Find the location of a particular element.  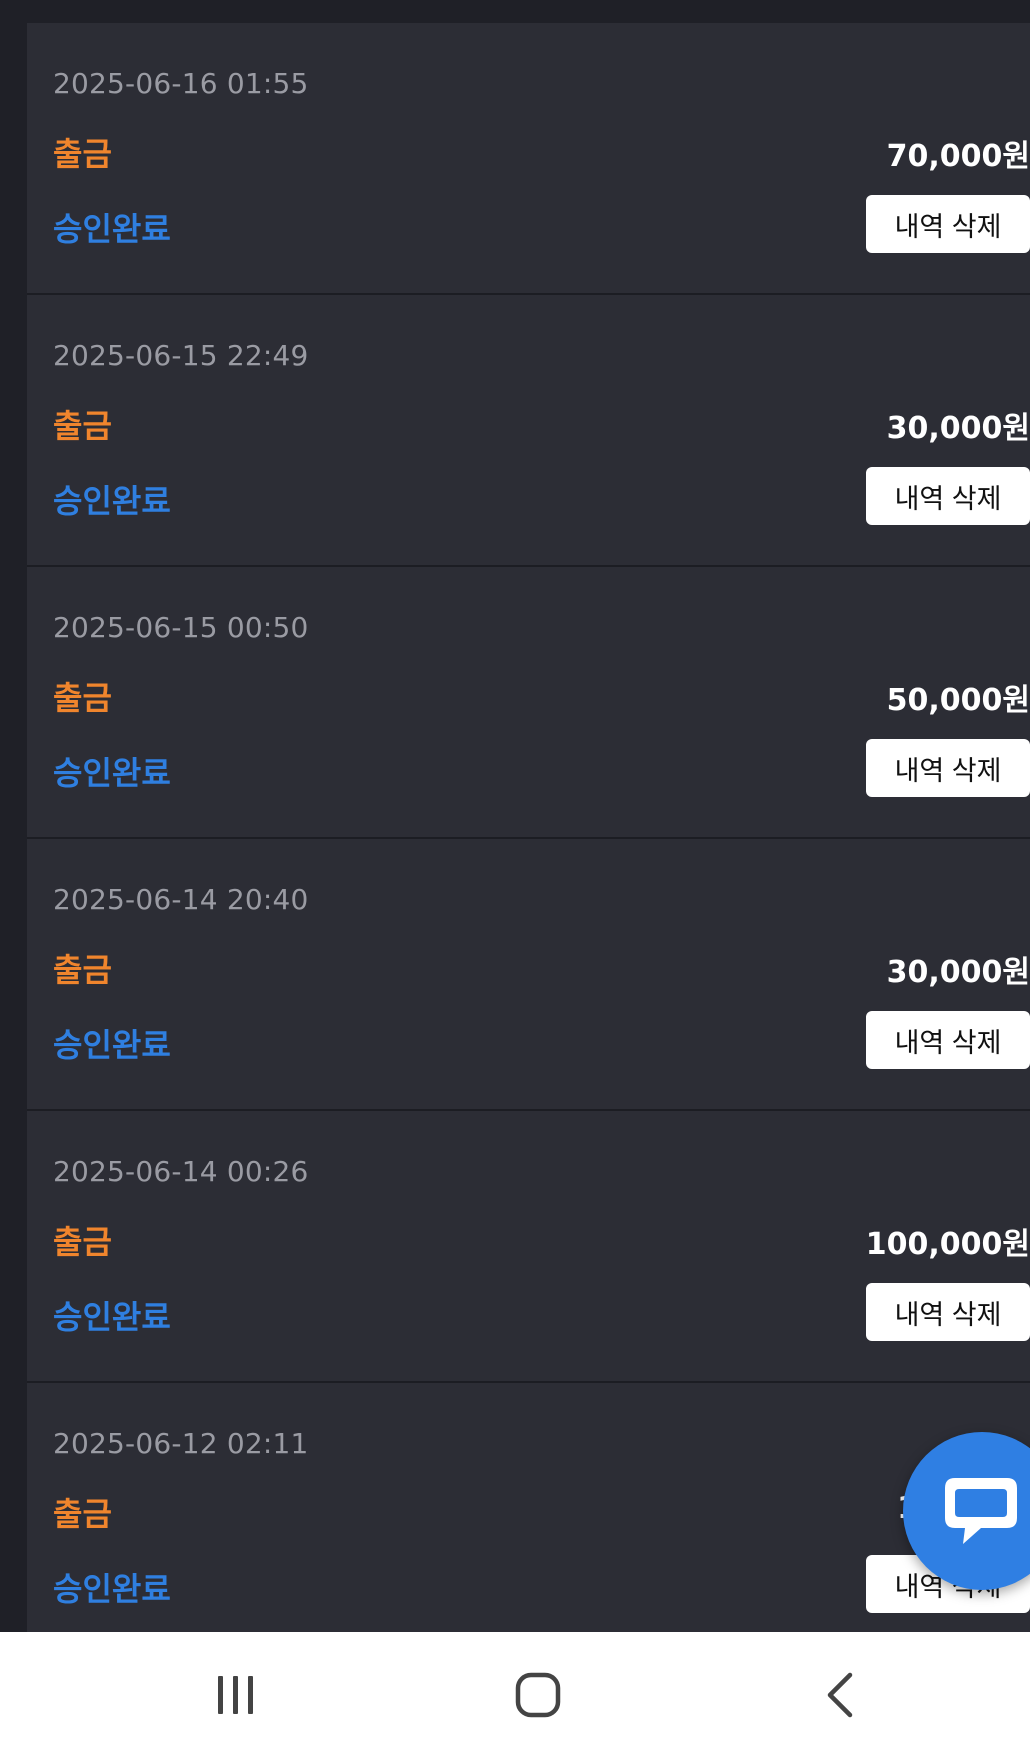

recent-apps-button is located at coordinates (236, 1694).